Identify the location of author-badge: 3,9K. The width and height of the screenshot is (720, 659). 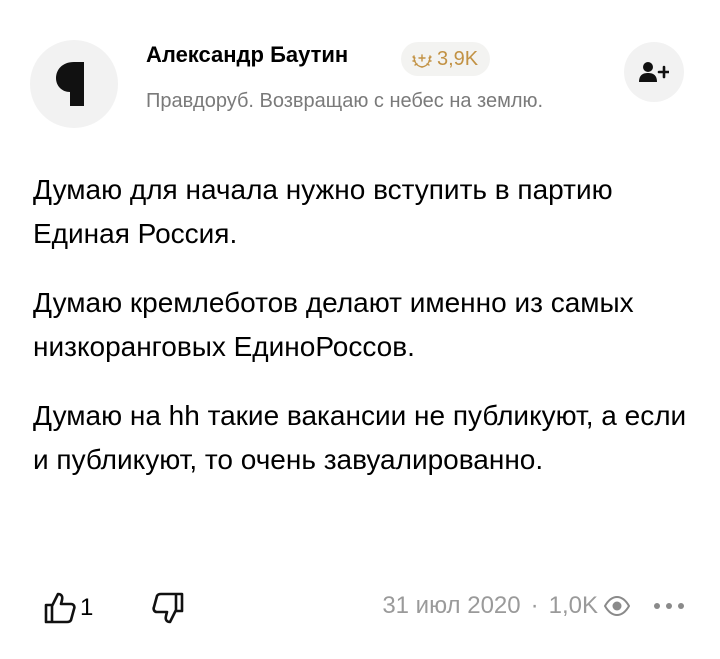
(446, 59).